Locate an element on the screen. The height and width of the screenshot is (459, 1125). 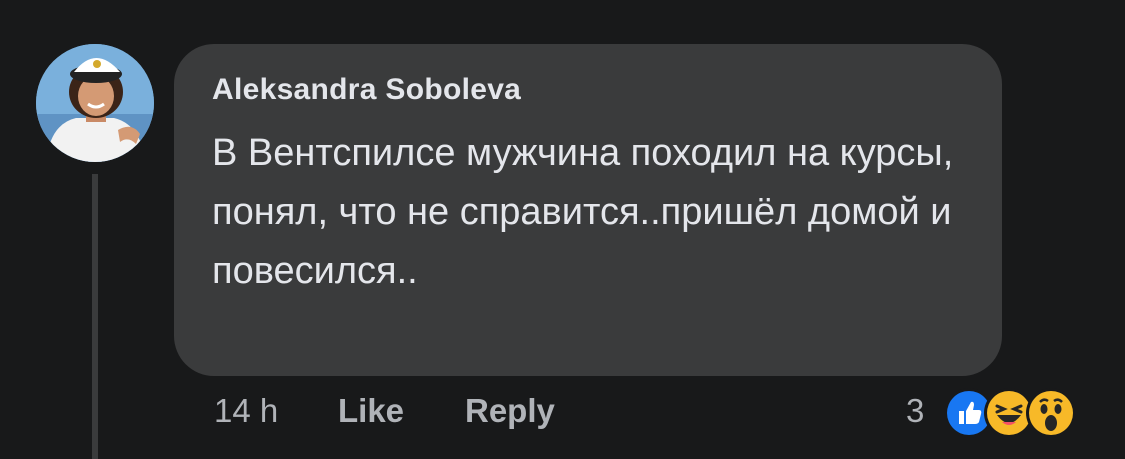
reaction-count: 3 is located at coordinates (915, 411).